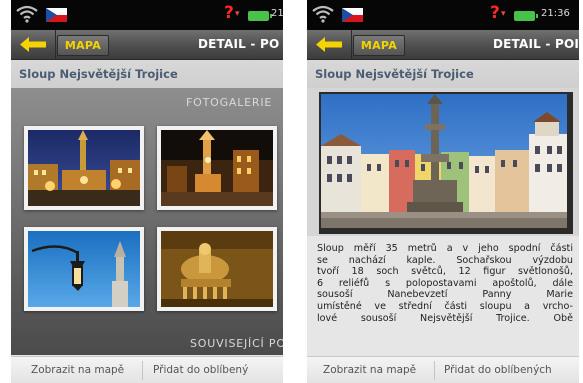  Describe the element at coordinates (147, 15) in the screenshot. I see `status-bar: ? ▾ 21:` at that location.